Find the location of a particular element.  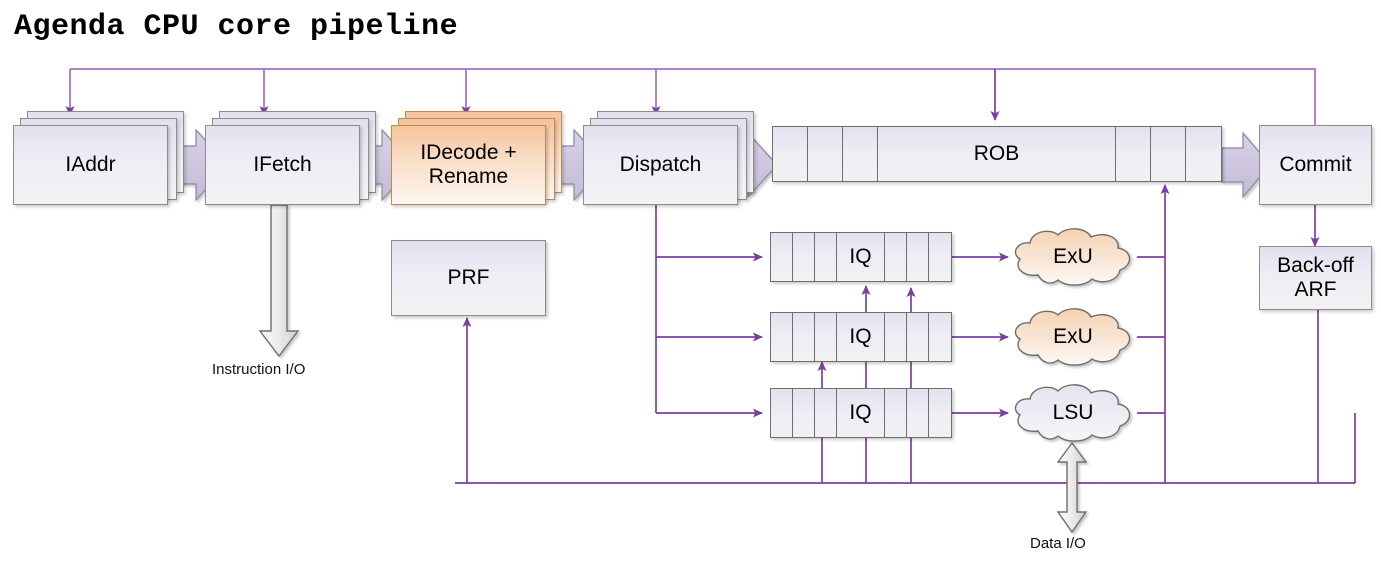

stage-ifetch-label: IFetch is located at coordinates (282, 165).